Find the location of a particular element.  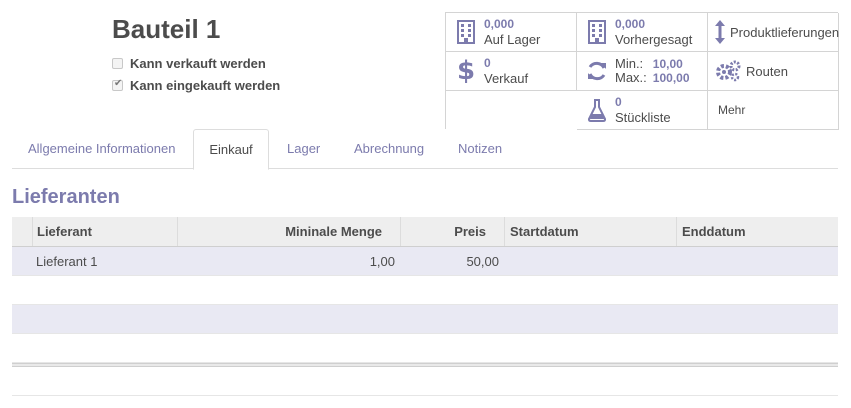

column-header-start-date: Startdatum is located at coordinates (544, 231).